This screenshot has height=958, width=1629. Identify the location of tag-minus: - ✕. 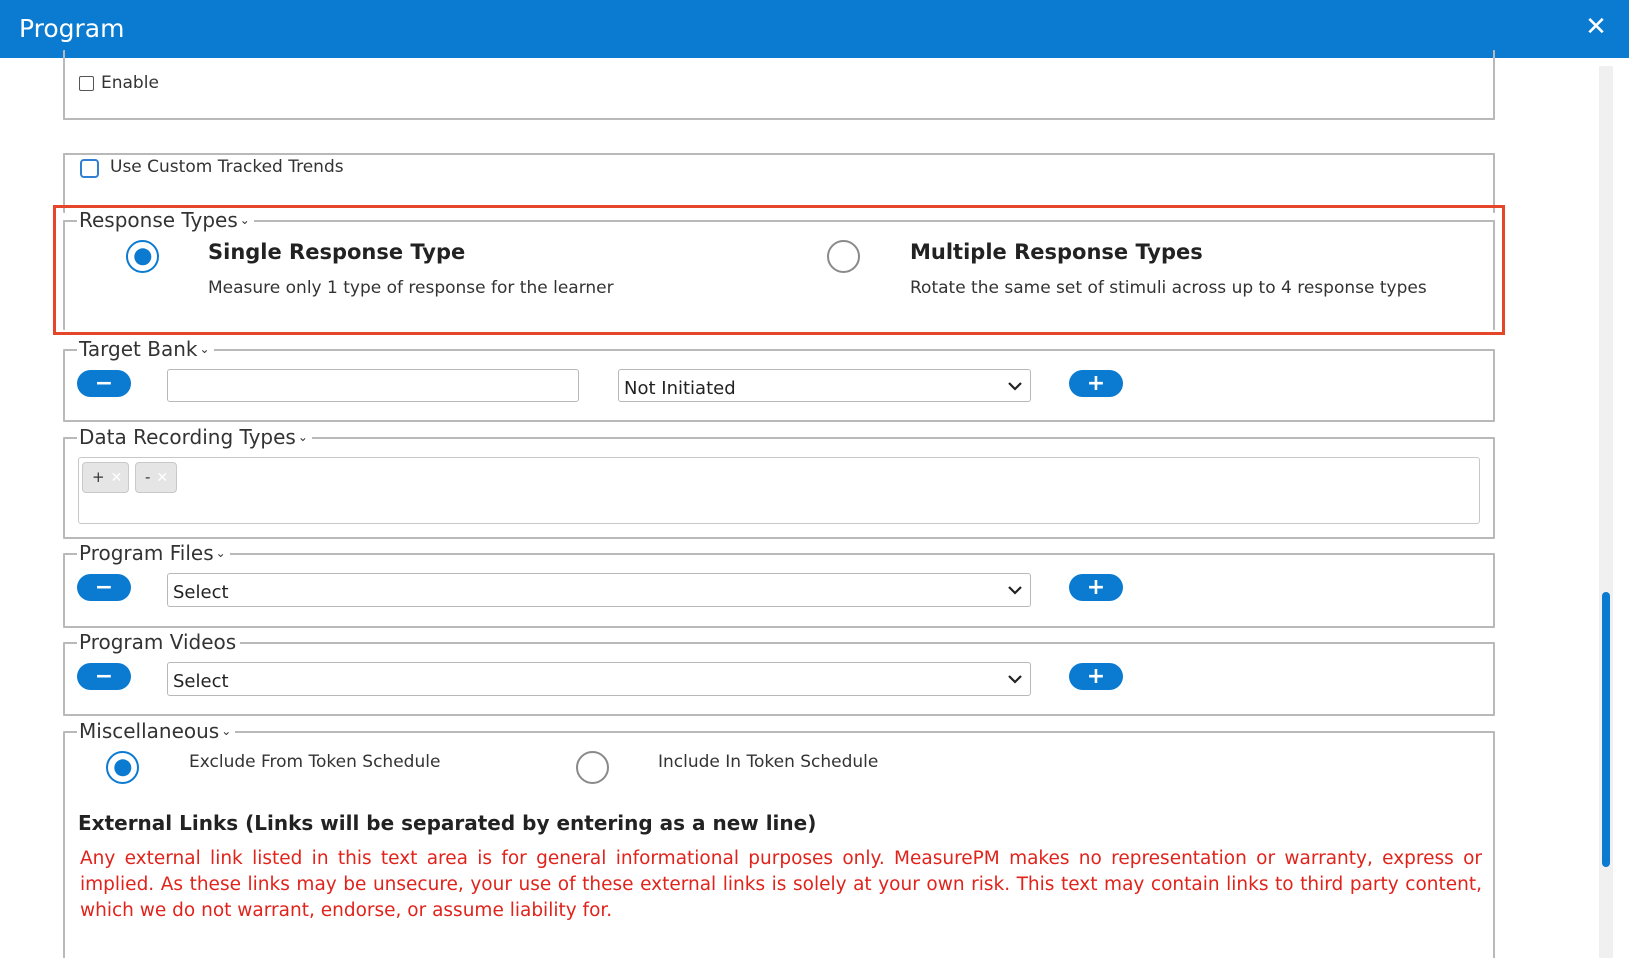
(156, 477).